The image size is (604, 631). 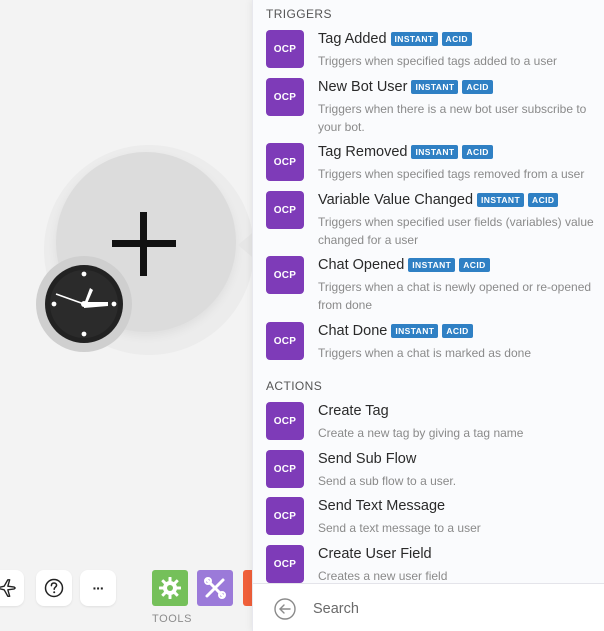 I want to click on more-icon: ···, so click(x=98, y=588).